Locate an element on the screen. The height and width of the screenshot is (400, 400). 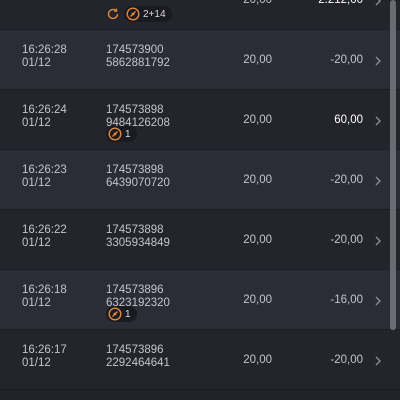
bet-id: 174573898 6439070720 is located at coordinates (138, 177).